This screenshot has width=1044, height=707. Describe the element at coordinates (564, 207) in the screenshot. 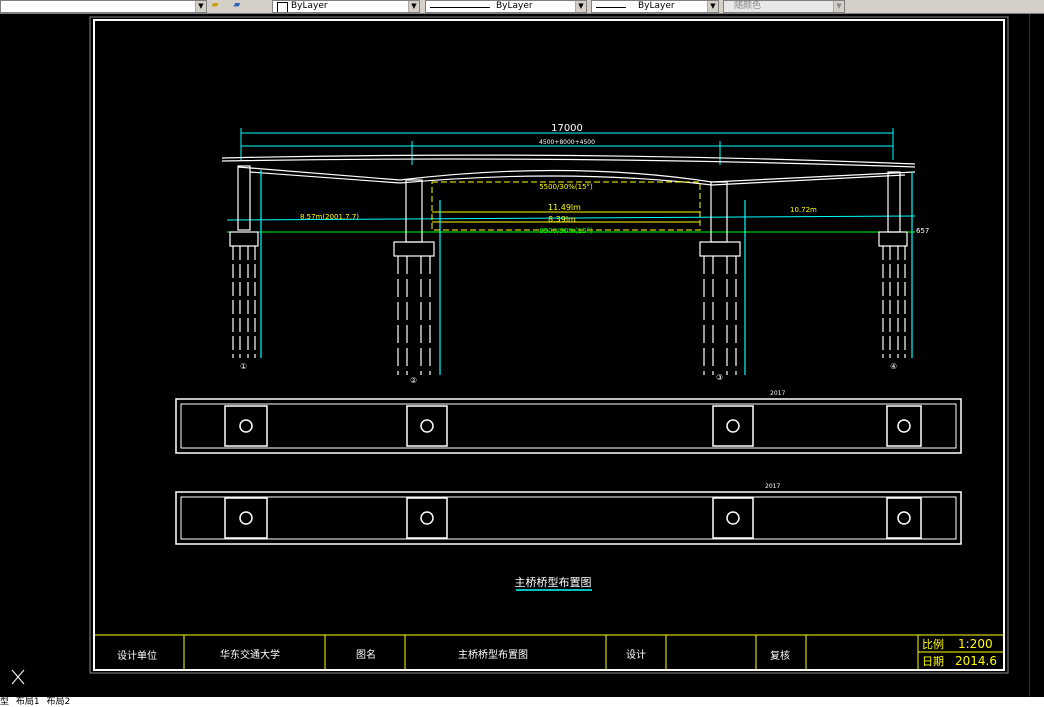

I see `water-level-1-text: 11.49lm` at that location.